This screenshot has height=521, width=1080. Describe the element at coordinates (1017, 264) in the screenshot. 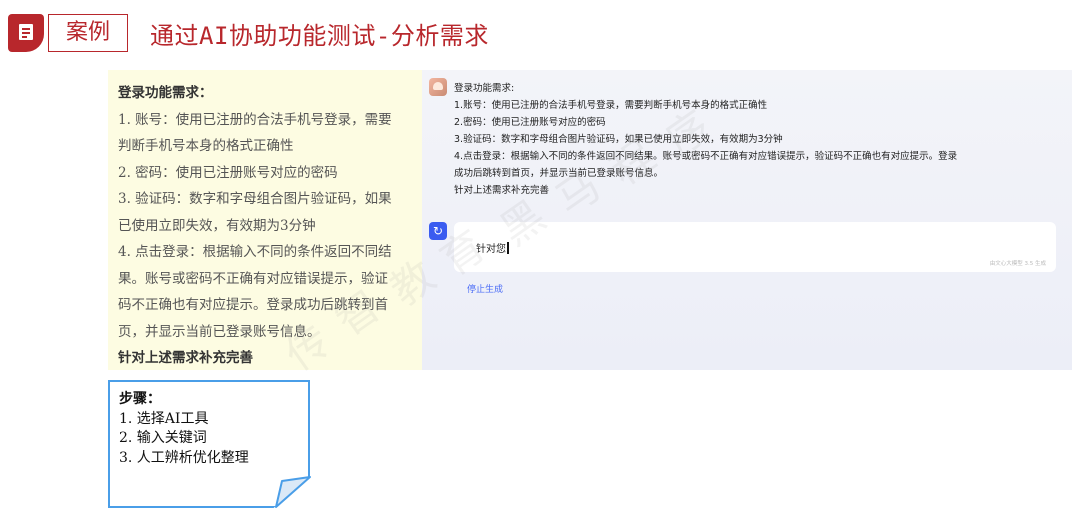

I see `generated-by-note: 由文心大模型 3.5 生成` at that location.